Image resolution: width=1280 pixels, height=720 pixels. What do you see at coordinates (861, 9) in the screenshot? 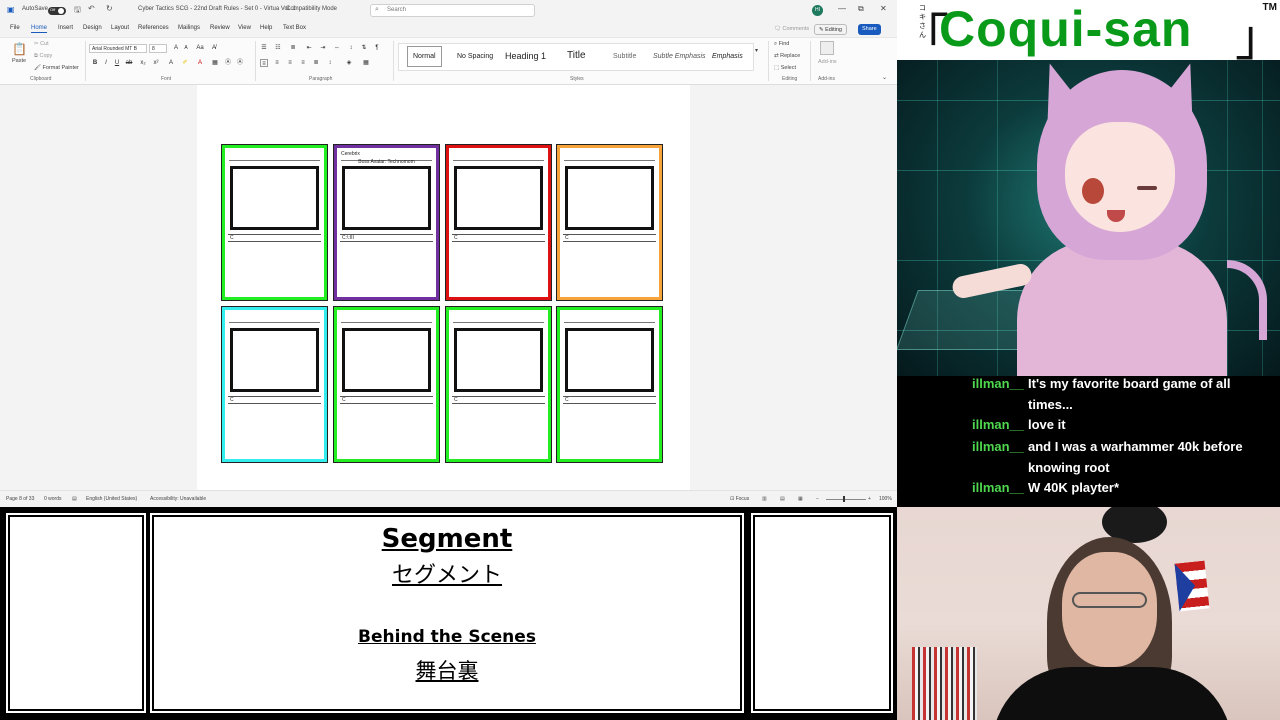
I see `restore-button: ⧉` at bounding box center [861, 9].